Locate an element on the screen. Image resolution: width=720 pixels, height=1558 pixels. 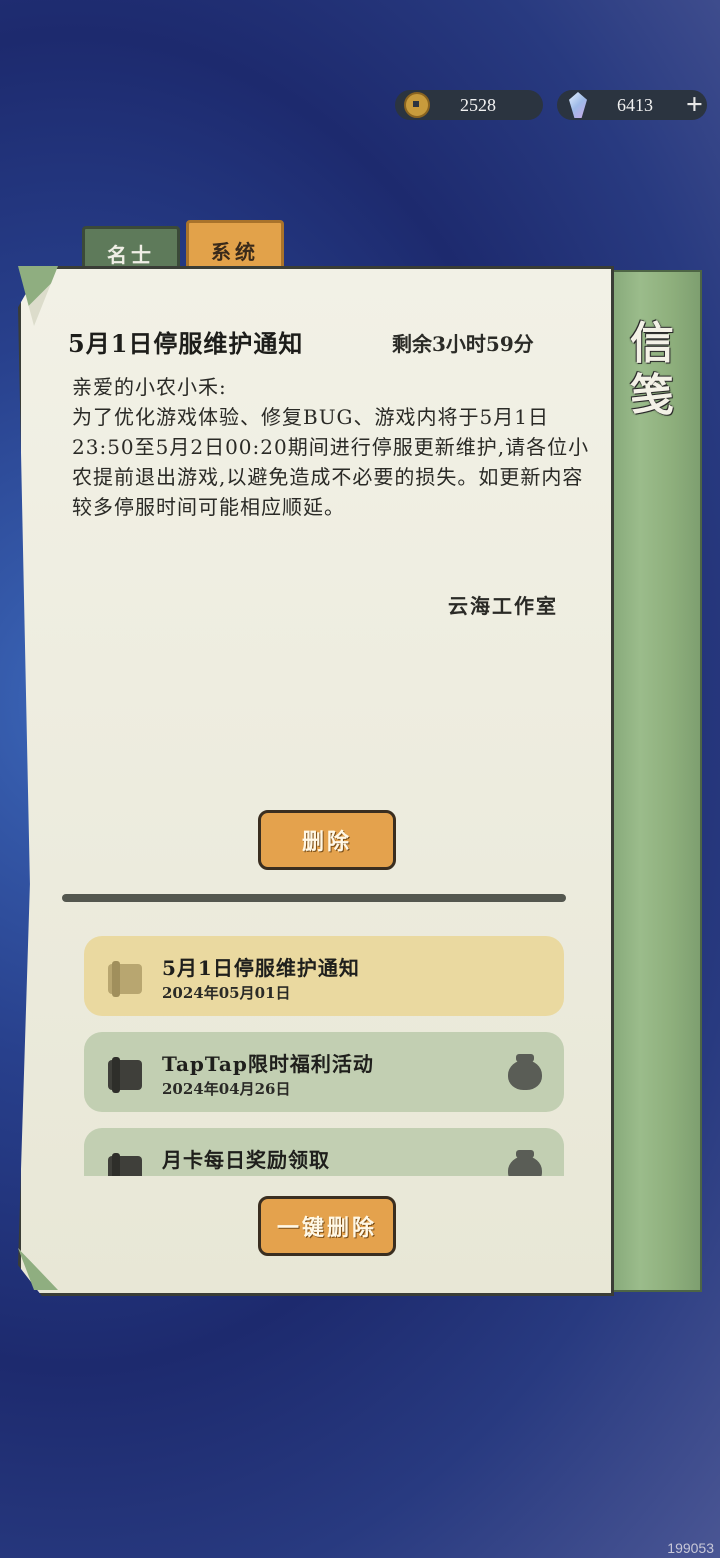
gem-value: 6413 is located at coordinates (635, 104).